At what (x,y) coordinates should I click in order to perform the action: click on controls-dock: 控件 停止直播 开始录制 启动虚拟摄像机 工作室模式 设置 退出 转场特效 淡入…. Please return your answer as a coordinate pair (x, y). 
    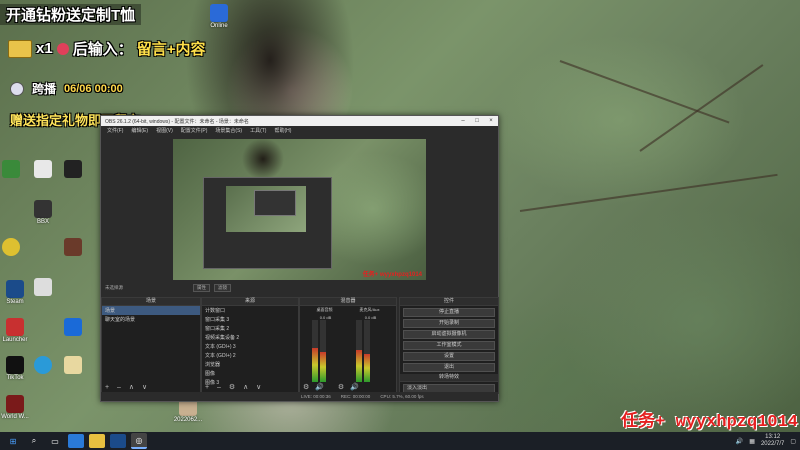
    Looking at the image, I should click on (449, 345).